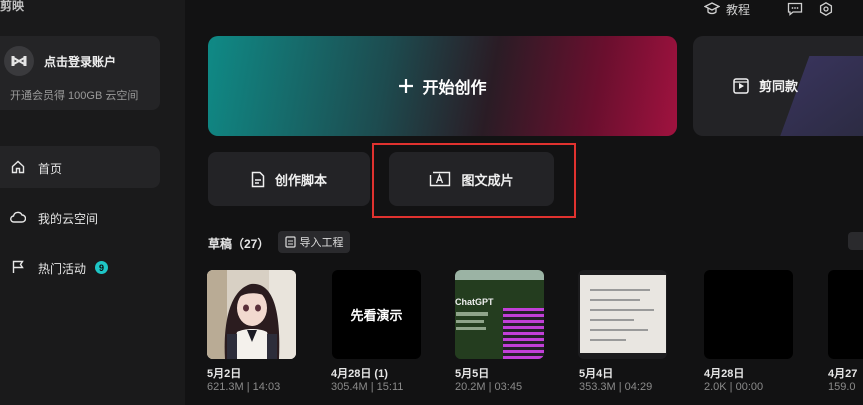 The width and height of the screenshot is (863, 405). I want to click on draft-title: 4月27, so click(843, 374).